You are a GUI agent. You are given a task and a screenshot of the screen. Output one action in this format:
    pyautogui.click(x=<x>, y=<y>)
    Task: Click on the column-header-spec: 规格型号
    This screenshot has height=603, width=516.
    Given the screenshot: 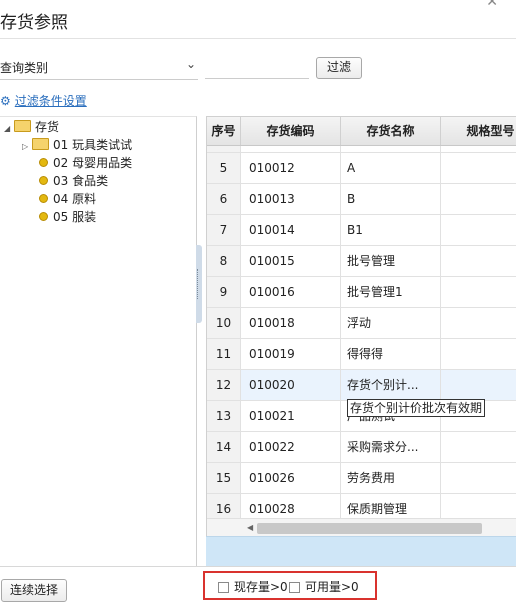 What is the action you would take?
    pyautogui.click(x=478, y=131)
    